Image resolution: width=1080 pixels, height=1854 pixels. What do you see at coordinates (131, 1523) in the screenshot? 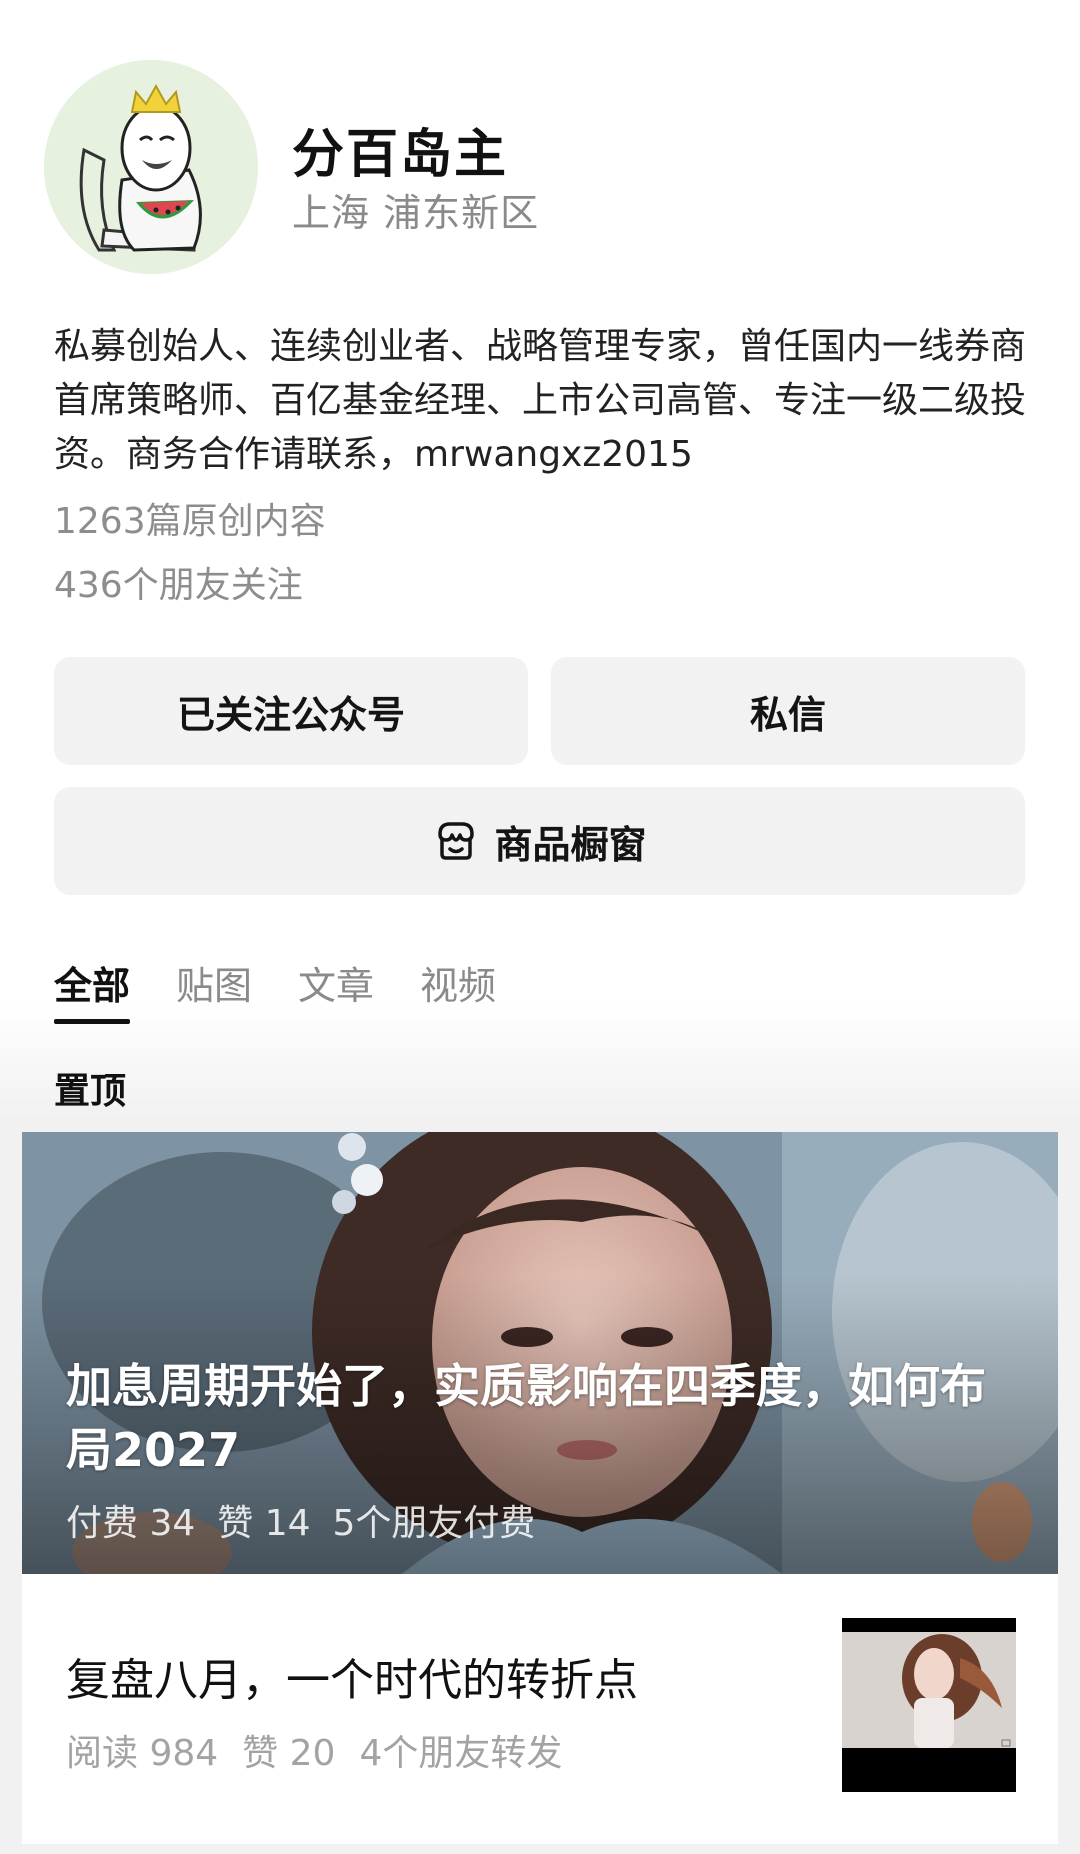
I see `pinned-paid-count: 付费 34` at bounding box center [131, 1523].